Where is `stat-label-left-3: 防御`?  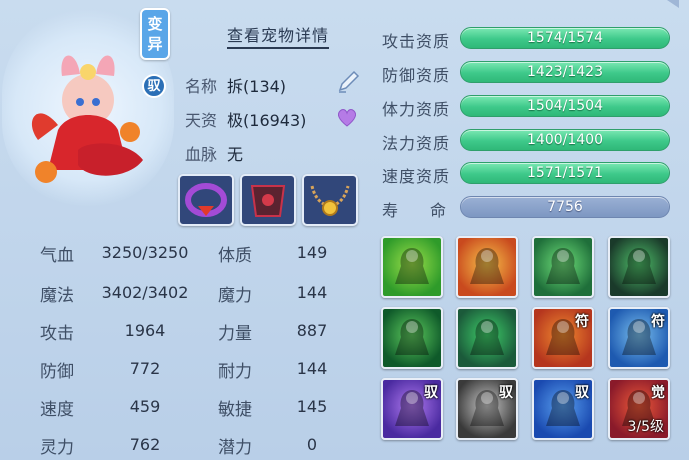 stat-label-left-3: 防御 is located at coordinates (57, 372).